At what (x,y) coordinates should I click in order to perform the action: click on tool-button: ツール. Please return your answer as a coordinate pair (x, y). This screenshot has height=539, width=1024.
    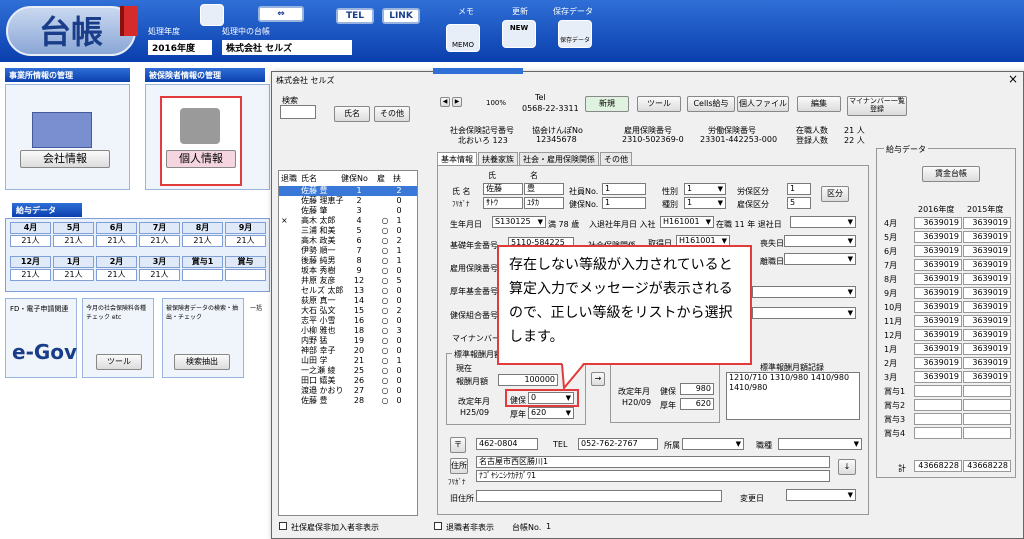
    Looking at the image, I should click on (119, 362).